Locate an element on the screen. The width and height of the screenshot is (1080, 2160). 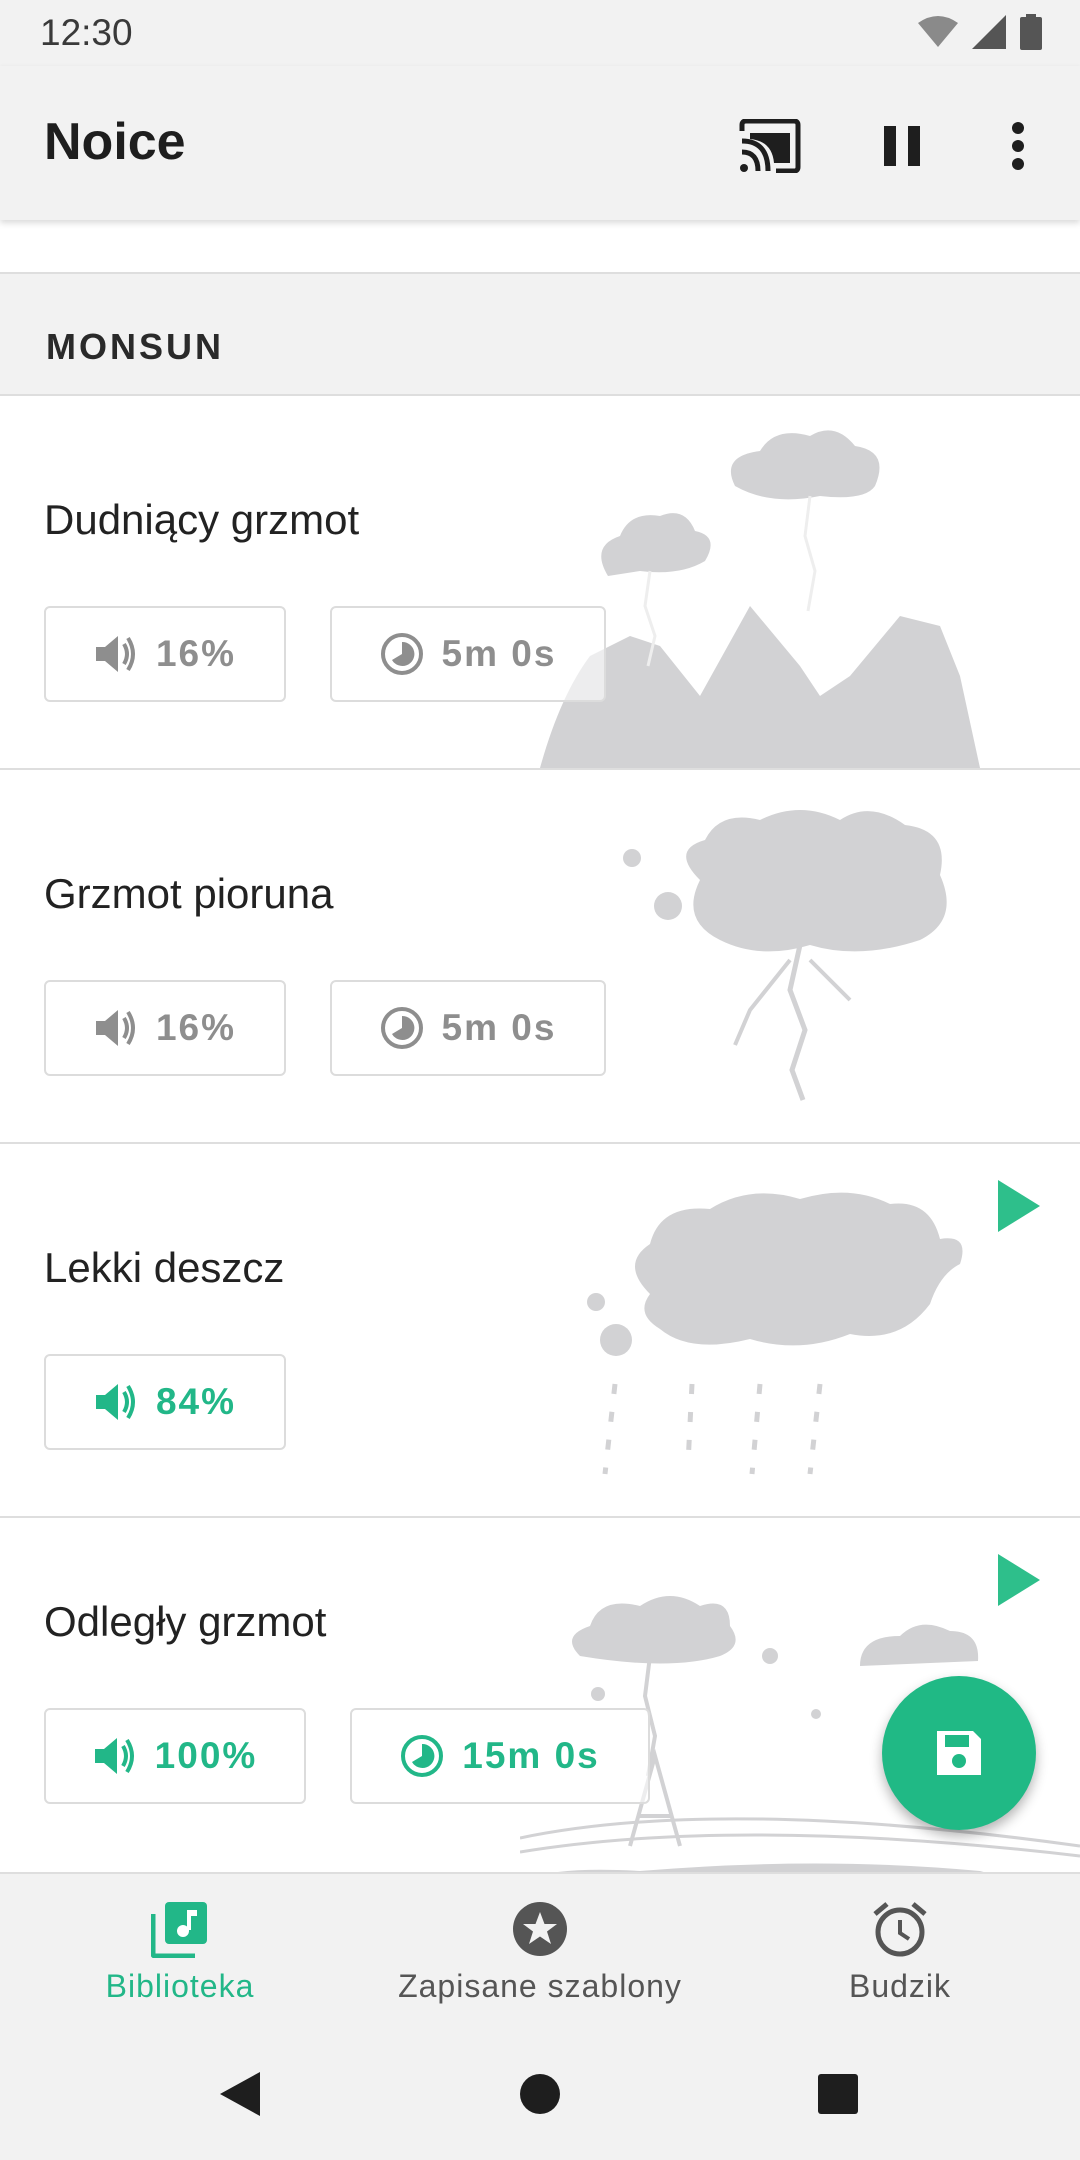
status-bar: 12:30 is located at coordinates (540, 33).